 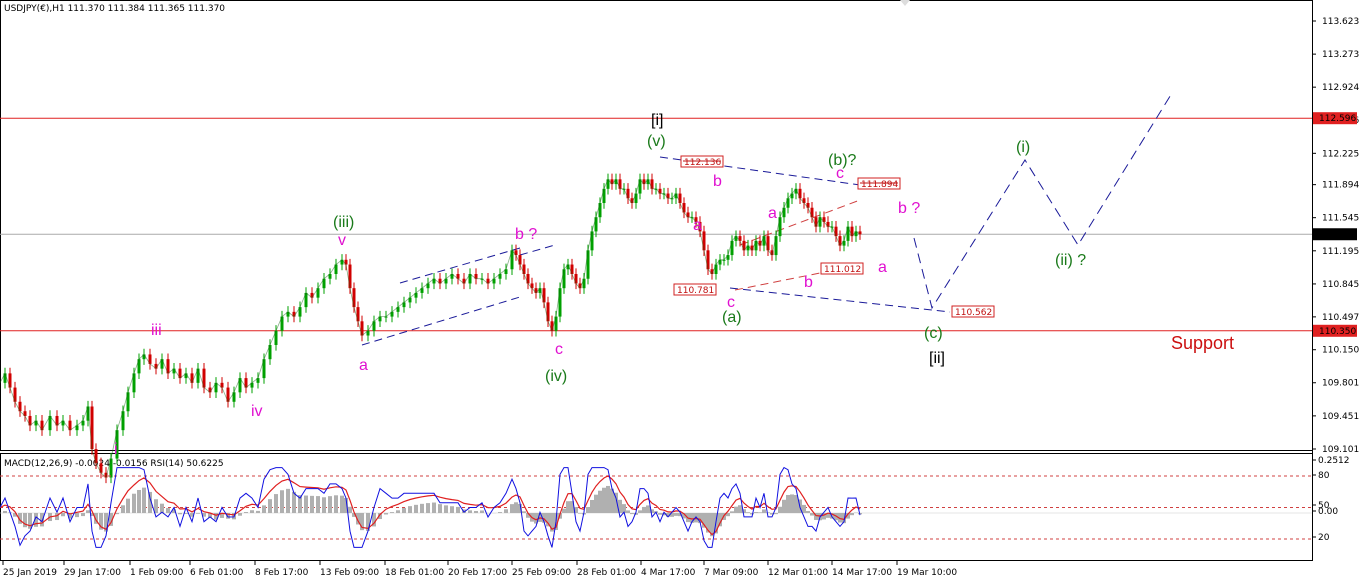 I want to click on wave-label-b-1: b ?, so click(x=526, y=234).